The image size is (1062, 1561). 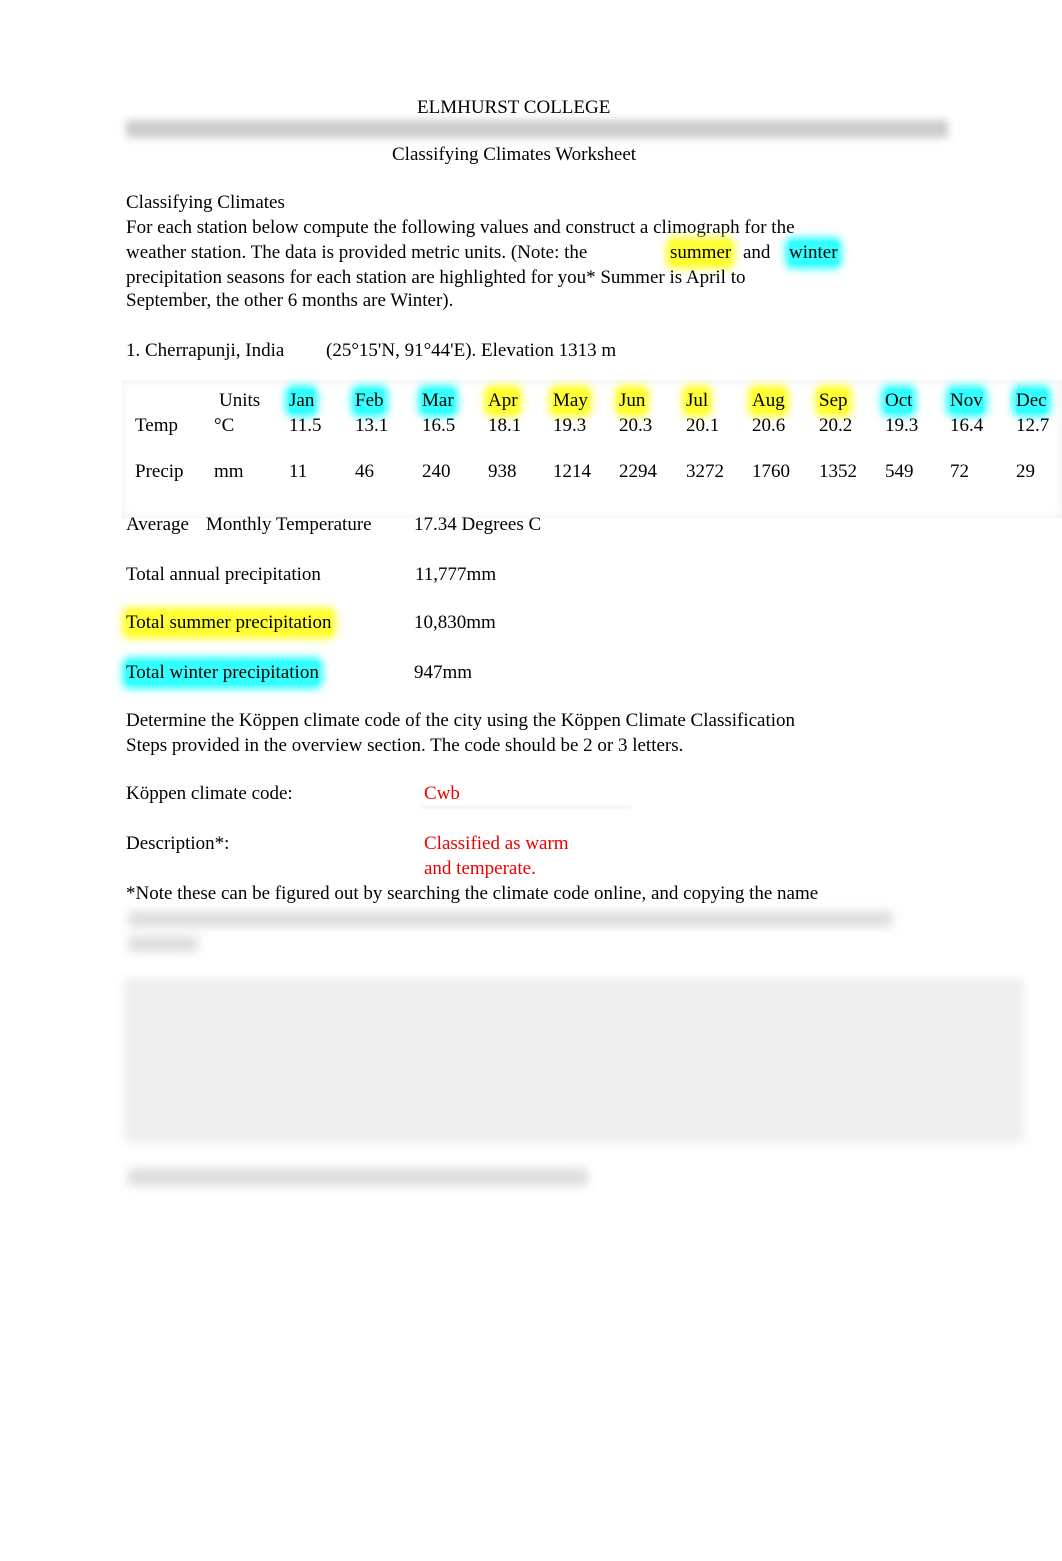 I want to click on table-cell: 11, so click(x=298, y=471).